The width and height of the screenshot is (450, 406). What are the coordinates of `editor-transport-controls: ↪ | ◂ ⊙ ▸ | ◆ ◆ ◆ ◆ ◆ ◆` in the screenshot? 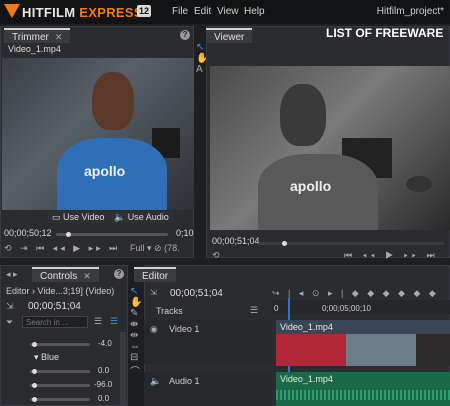 It's located at (355, 293).